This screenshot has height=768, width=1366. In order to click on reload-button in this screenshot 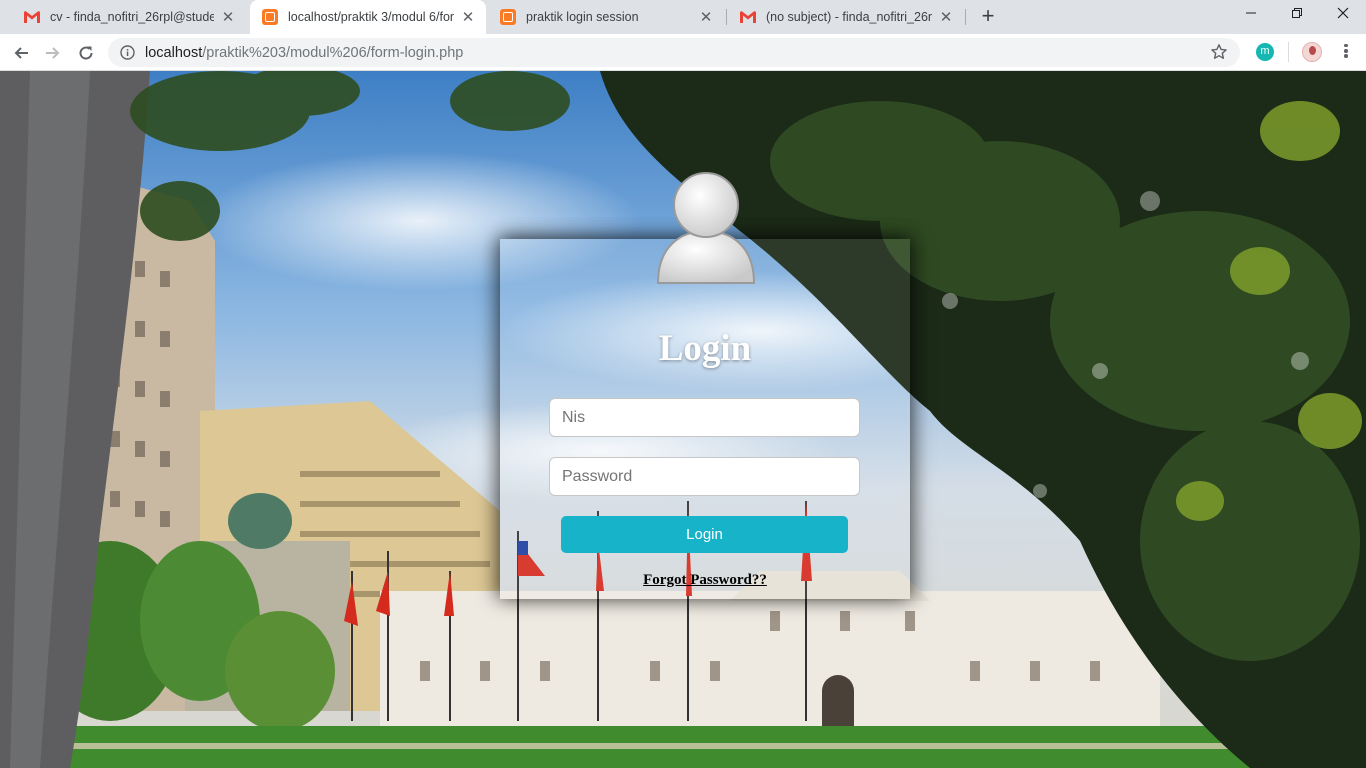, I will do `click(86, 53)`.